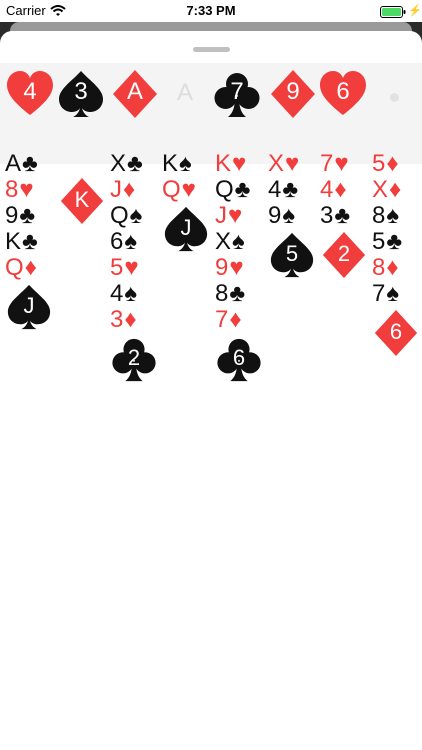  What do you see at coordinates (242, 294) in the screenshot?
I see `stacked-card: 8♣` at bounding box center [242, 294].